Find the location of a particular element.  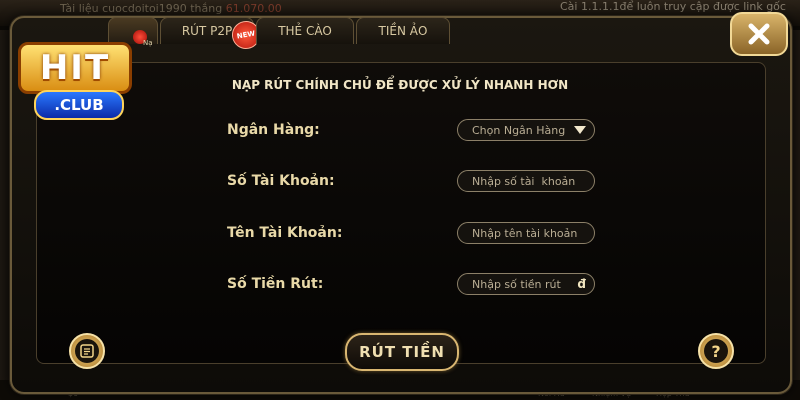

amount-label: Số Tiền Rút: is located at coordinates (275, 284).